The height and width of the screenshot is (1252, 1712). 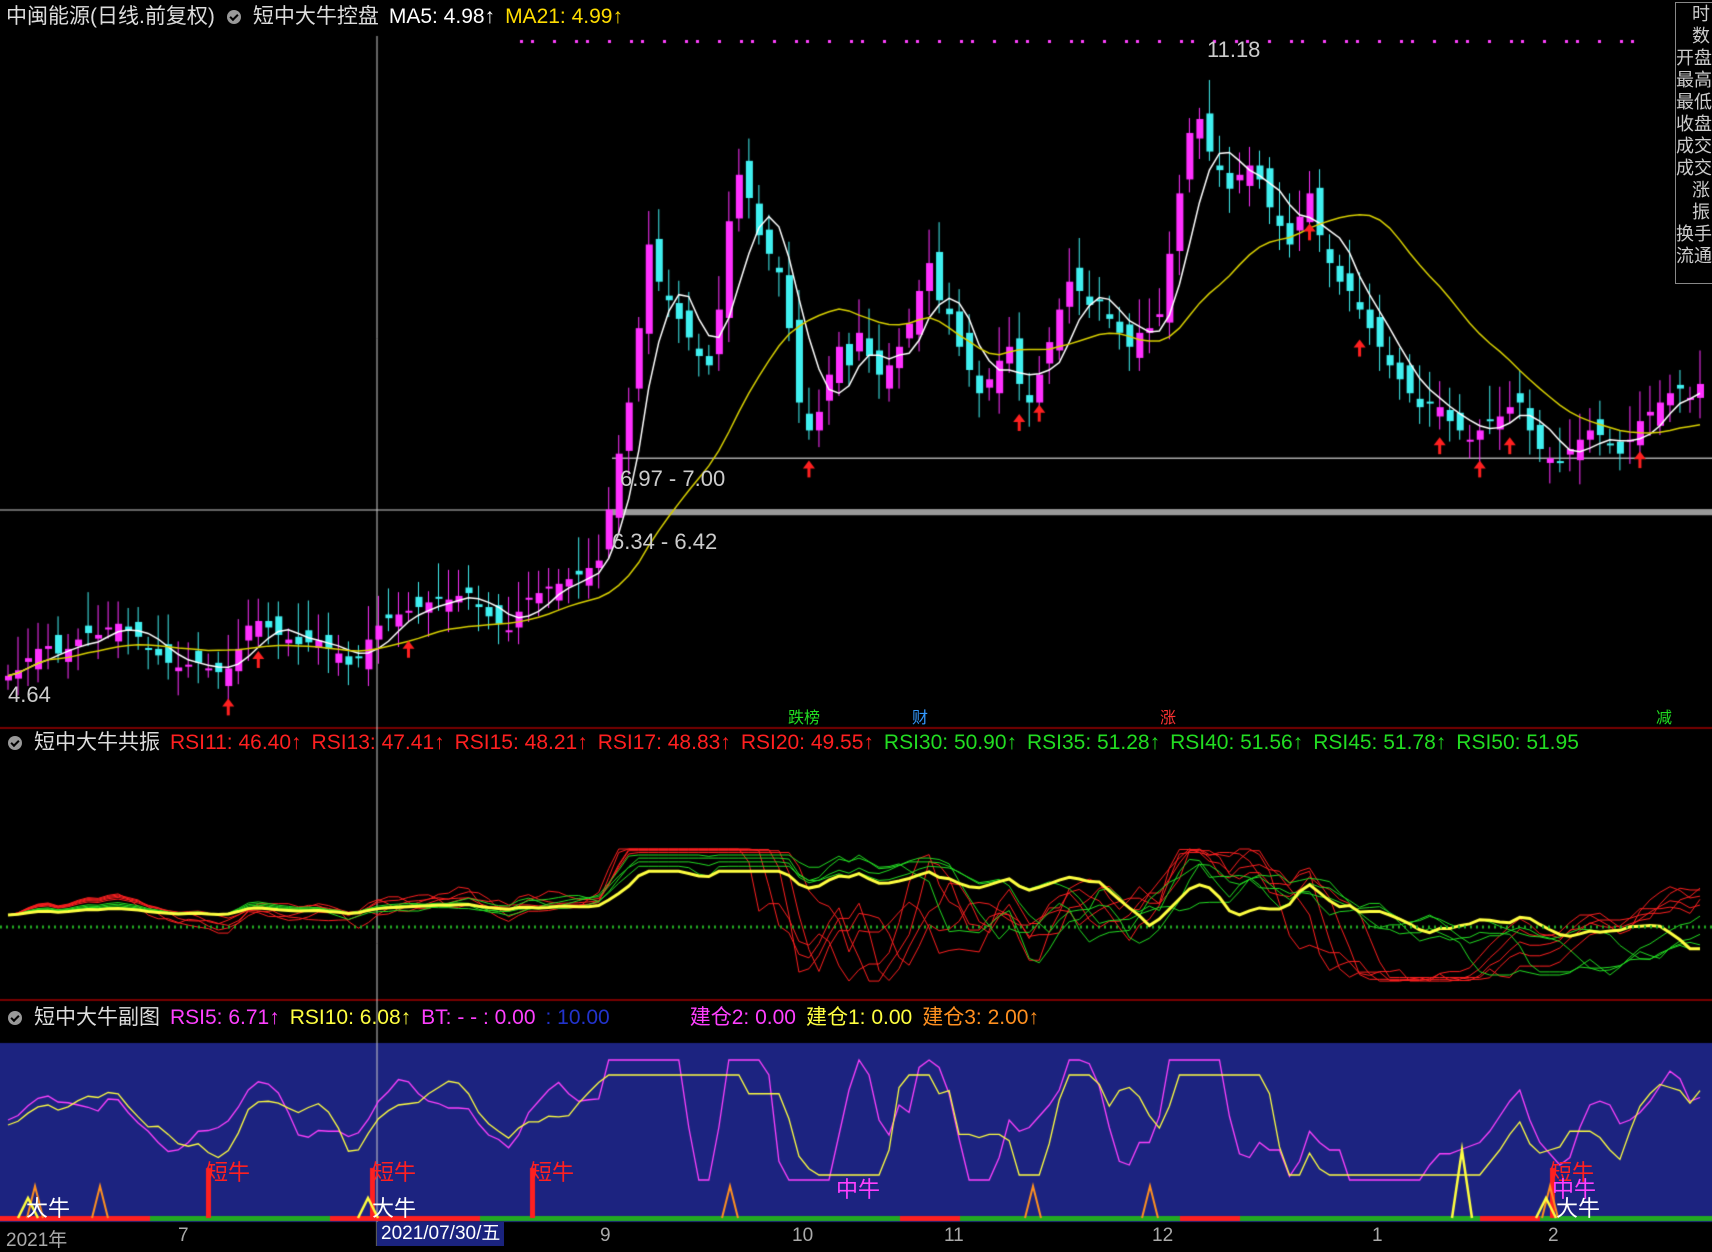 What do you see at coordinates (97, 743) in the screenshot?
I see `resonance-indicator-name: 短中大牛共振` at bounding box center [97, 743].